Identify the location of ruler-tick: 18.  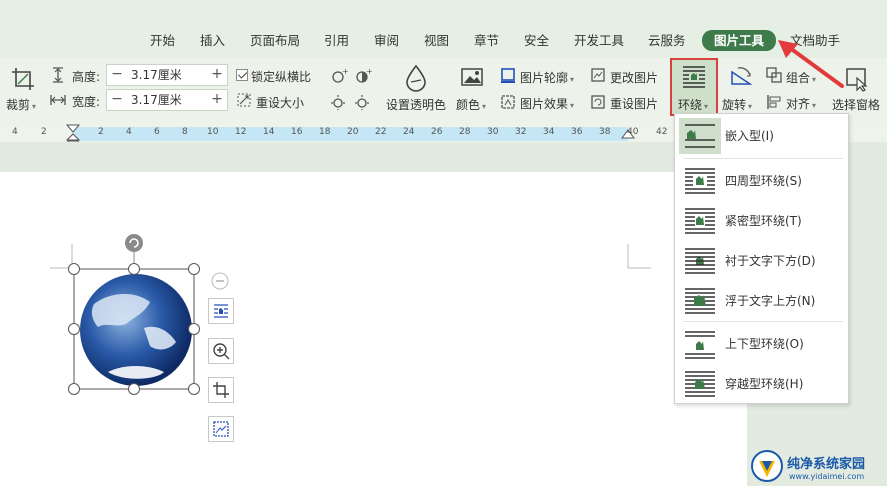
(325, 132).